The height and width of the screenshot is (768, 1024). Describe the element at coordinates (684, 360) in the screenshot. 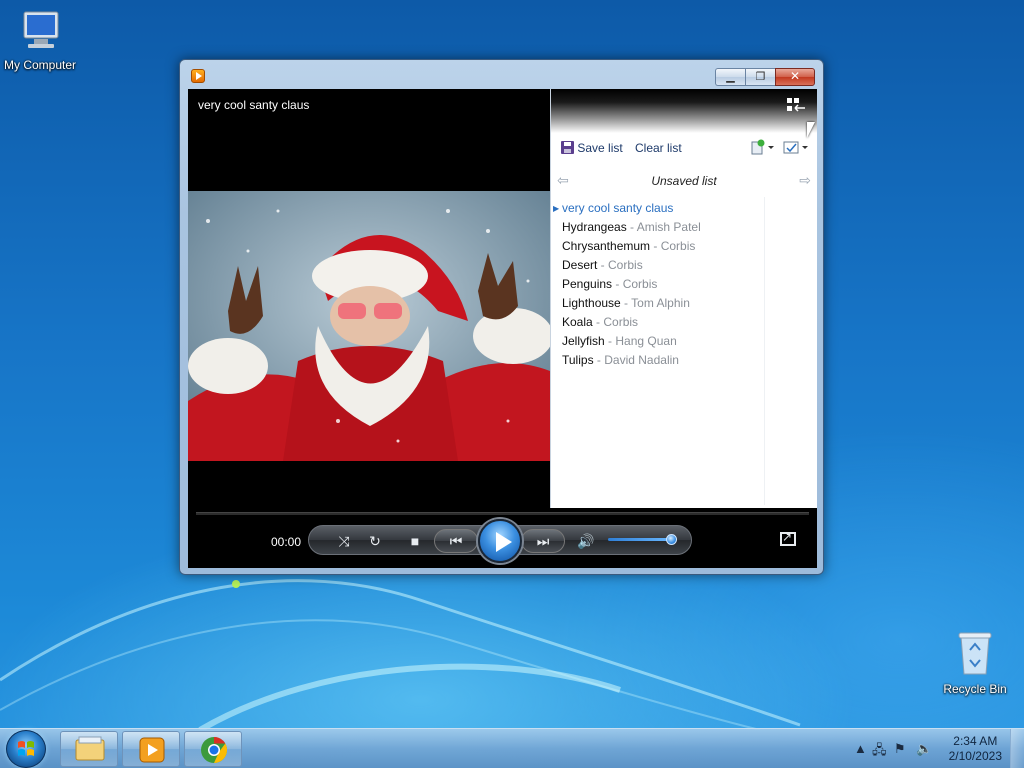

I see `playlist-item: Tulips - David Nadalin` at that location.